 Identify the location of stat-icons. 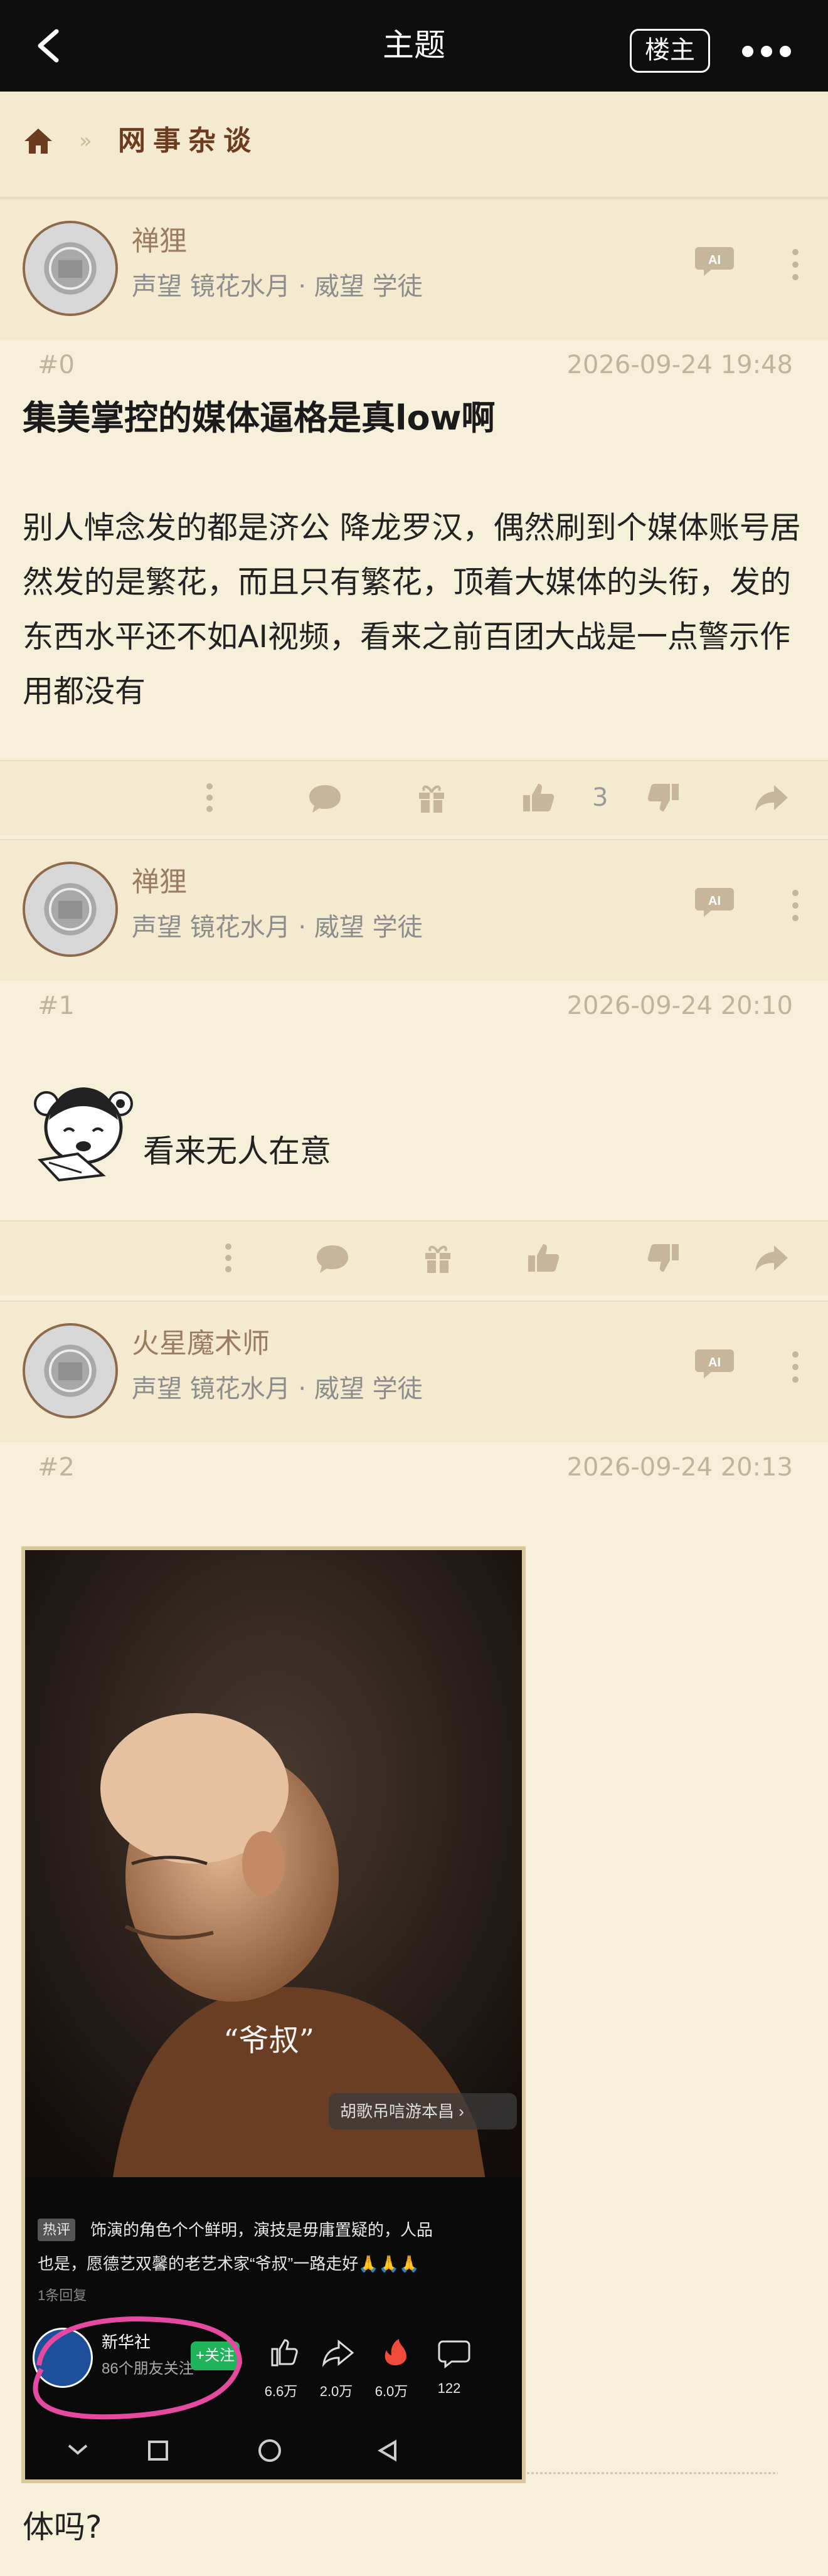
(371, 2354).